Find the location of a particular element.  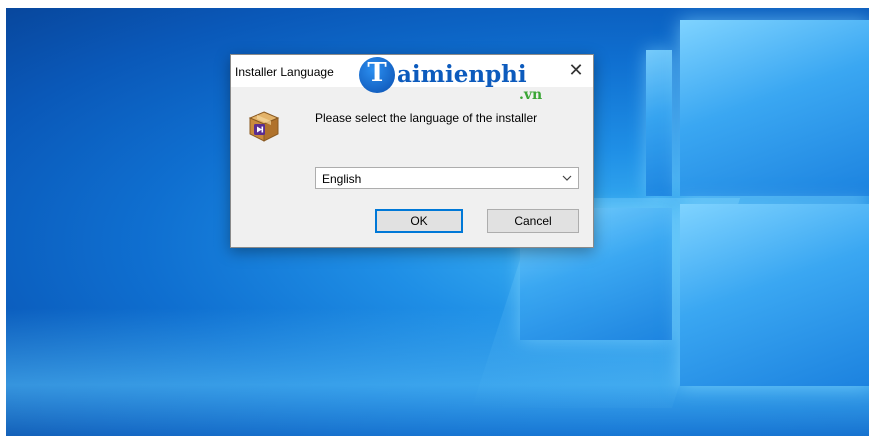

taimienphi-logo-icon: T is located at coordinates (377, 75).